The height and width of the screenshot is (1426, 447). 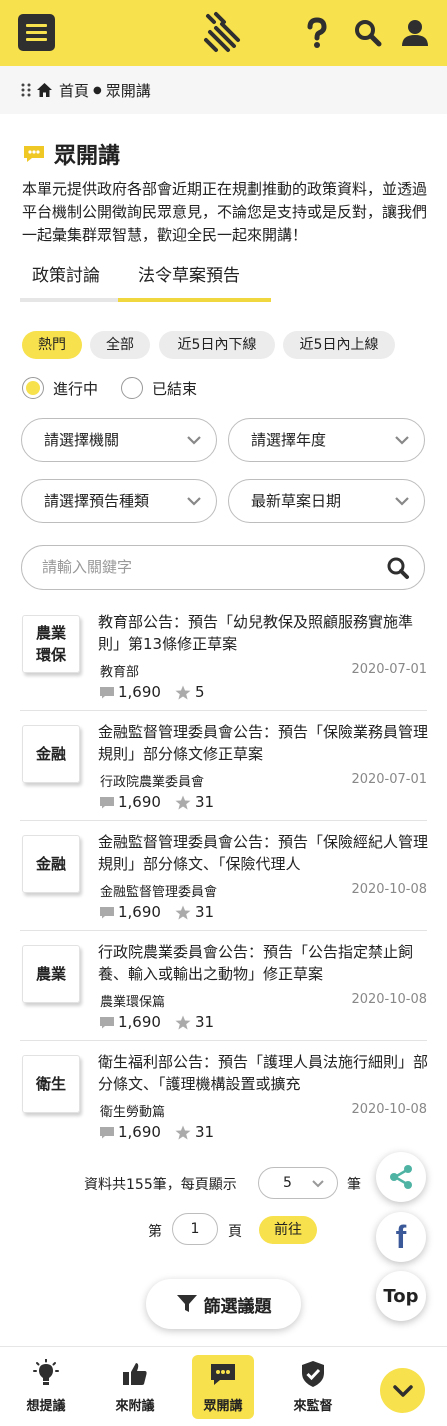 What do you see at coordinates (313, 1406) in the screenshot?
I see `nav-monitor-label: 來監督` at bounding box center [313, 1406].